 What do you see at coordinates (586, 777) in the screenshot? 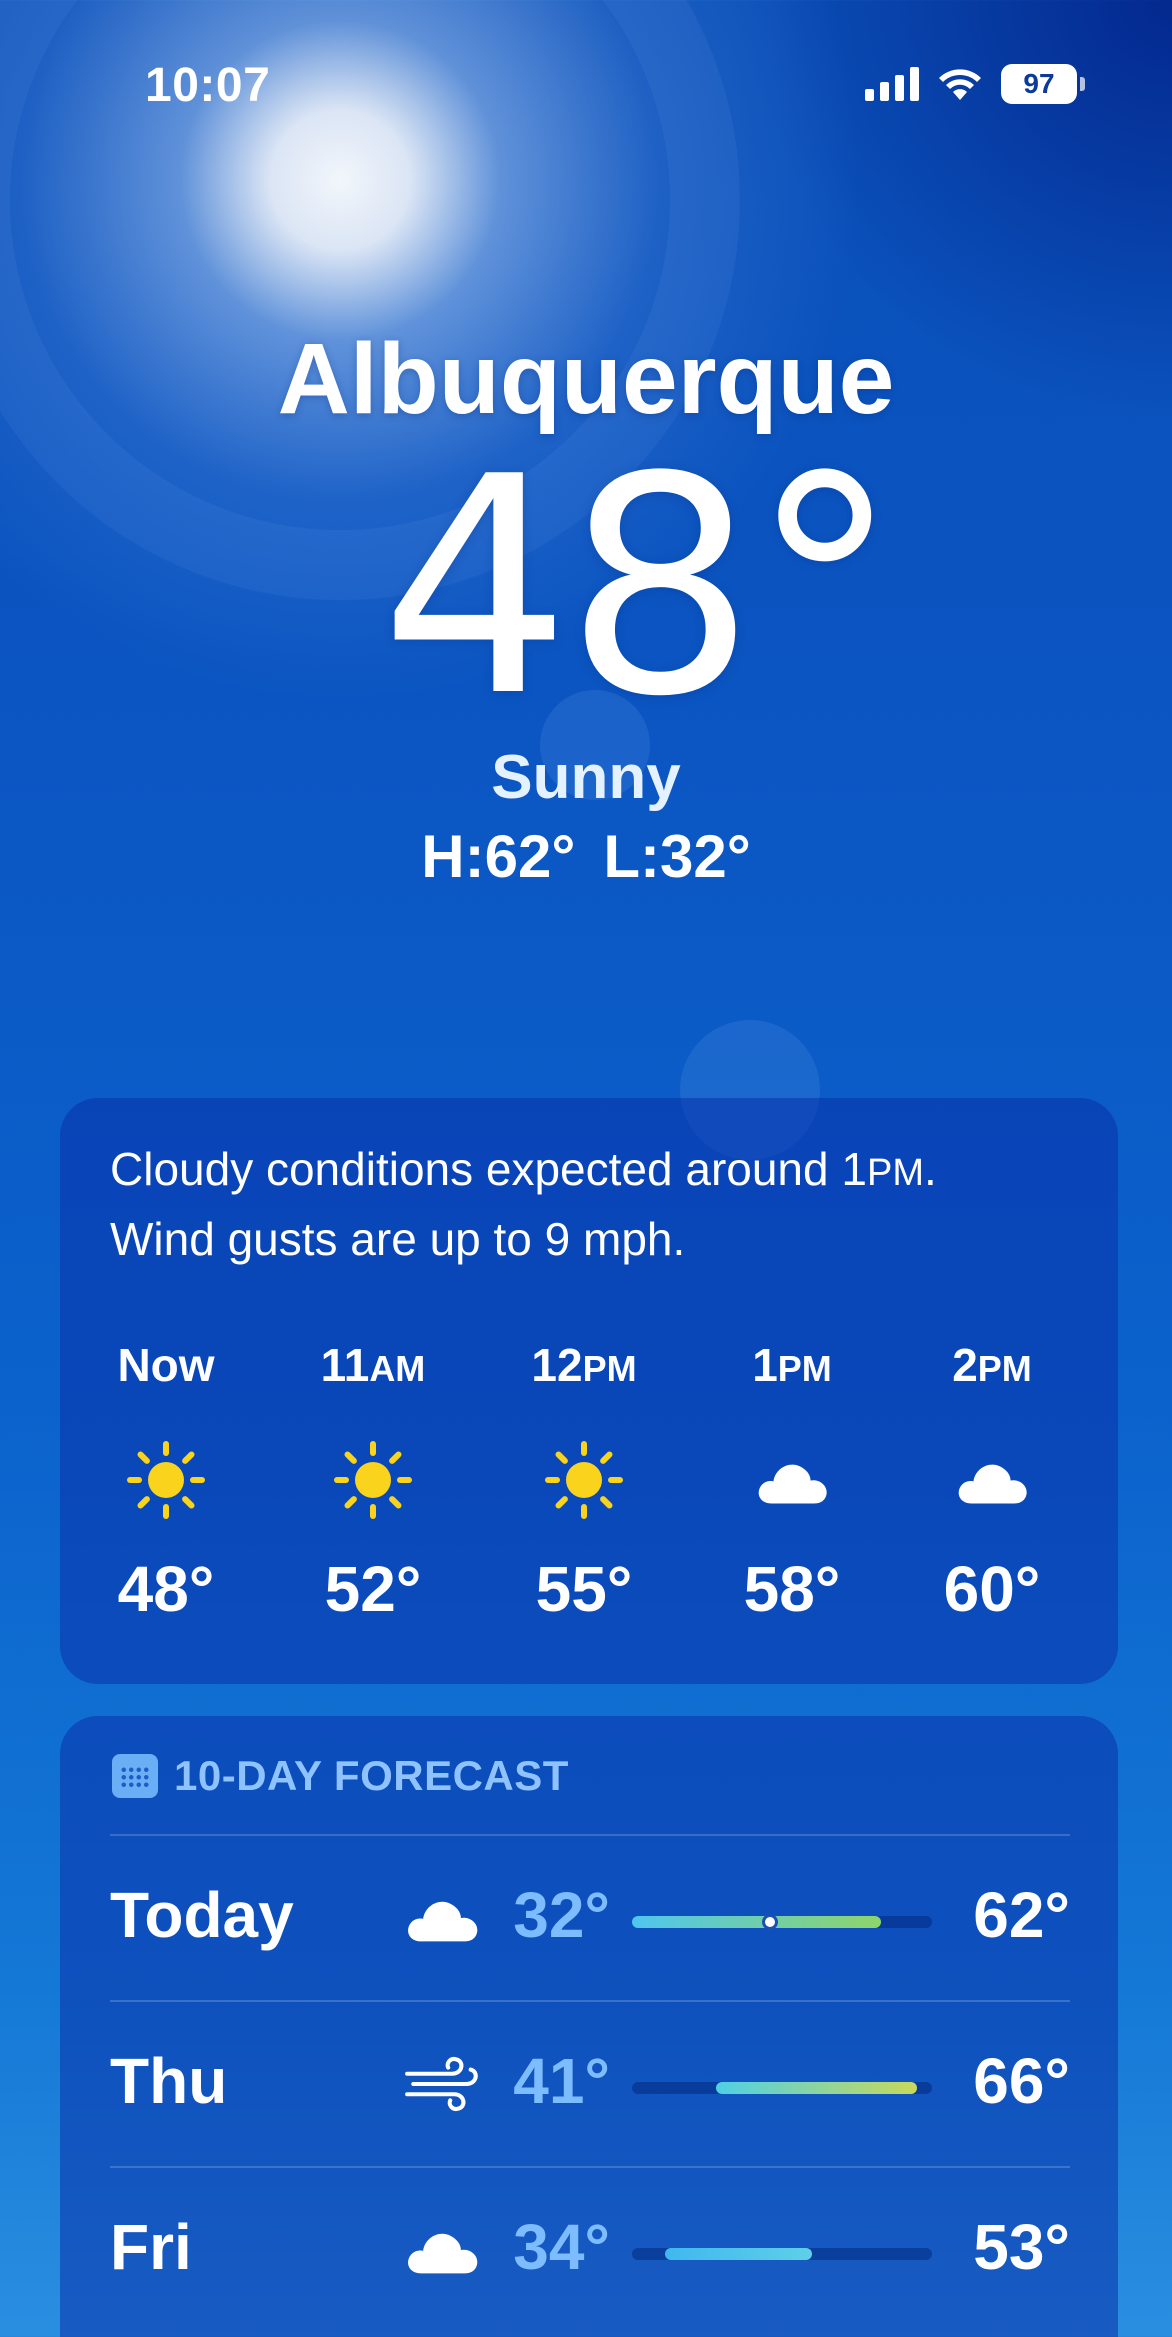
I see `current-condition: Sunny` at bounding box center [586, 777].